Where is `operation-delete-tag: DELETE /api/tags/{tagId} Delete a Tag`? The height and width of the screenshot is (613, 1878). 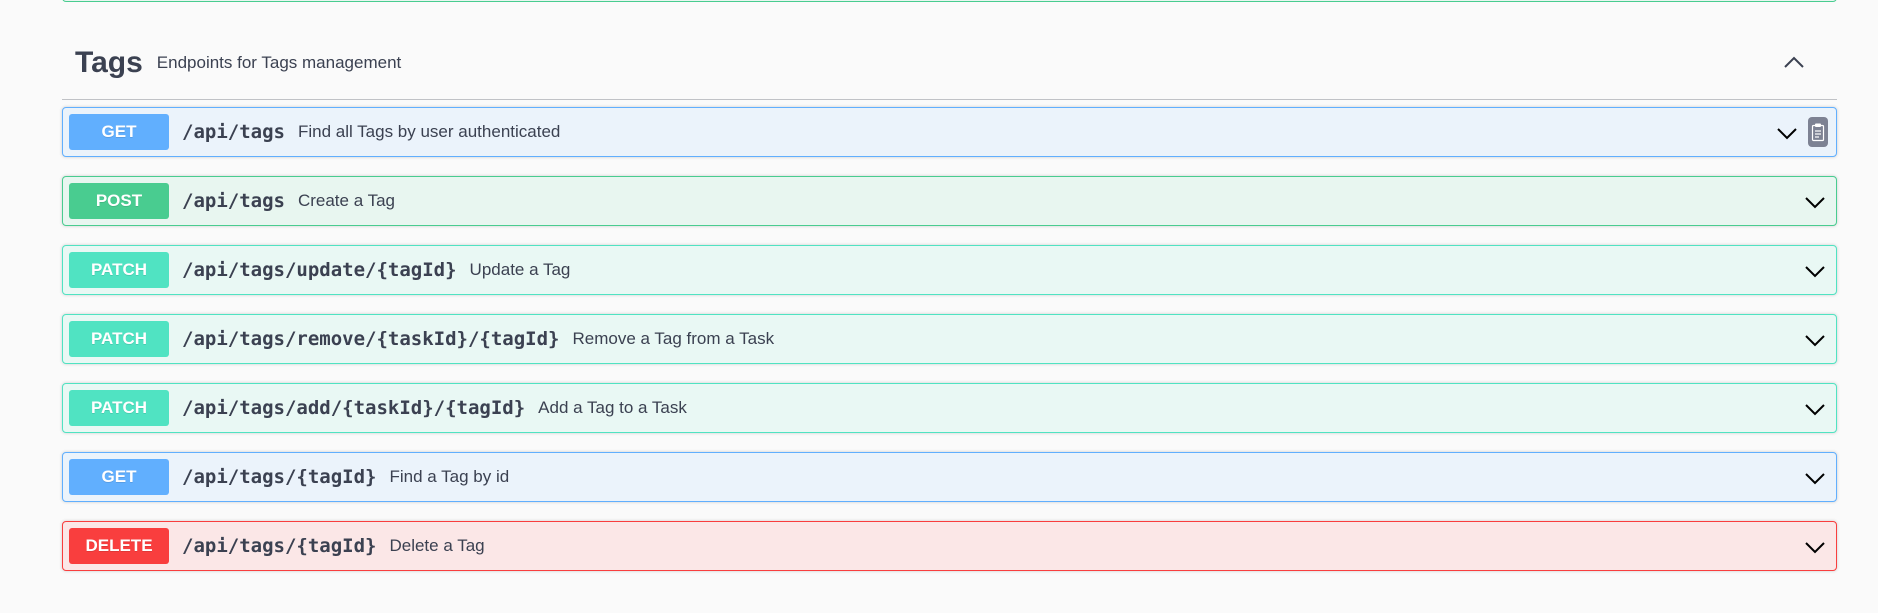
operation-delete-tag: DELETE /api/tags/{tagId} Delete a Tag is located at coordinates (949, 546).